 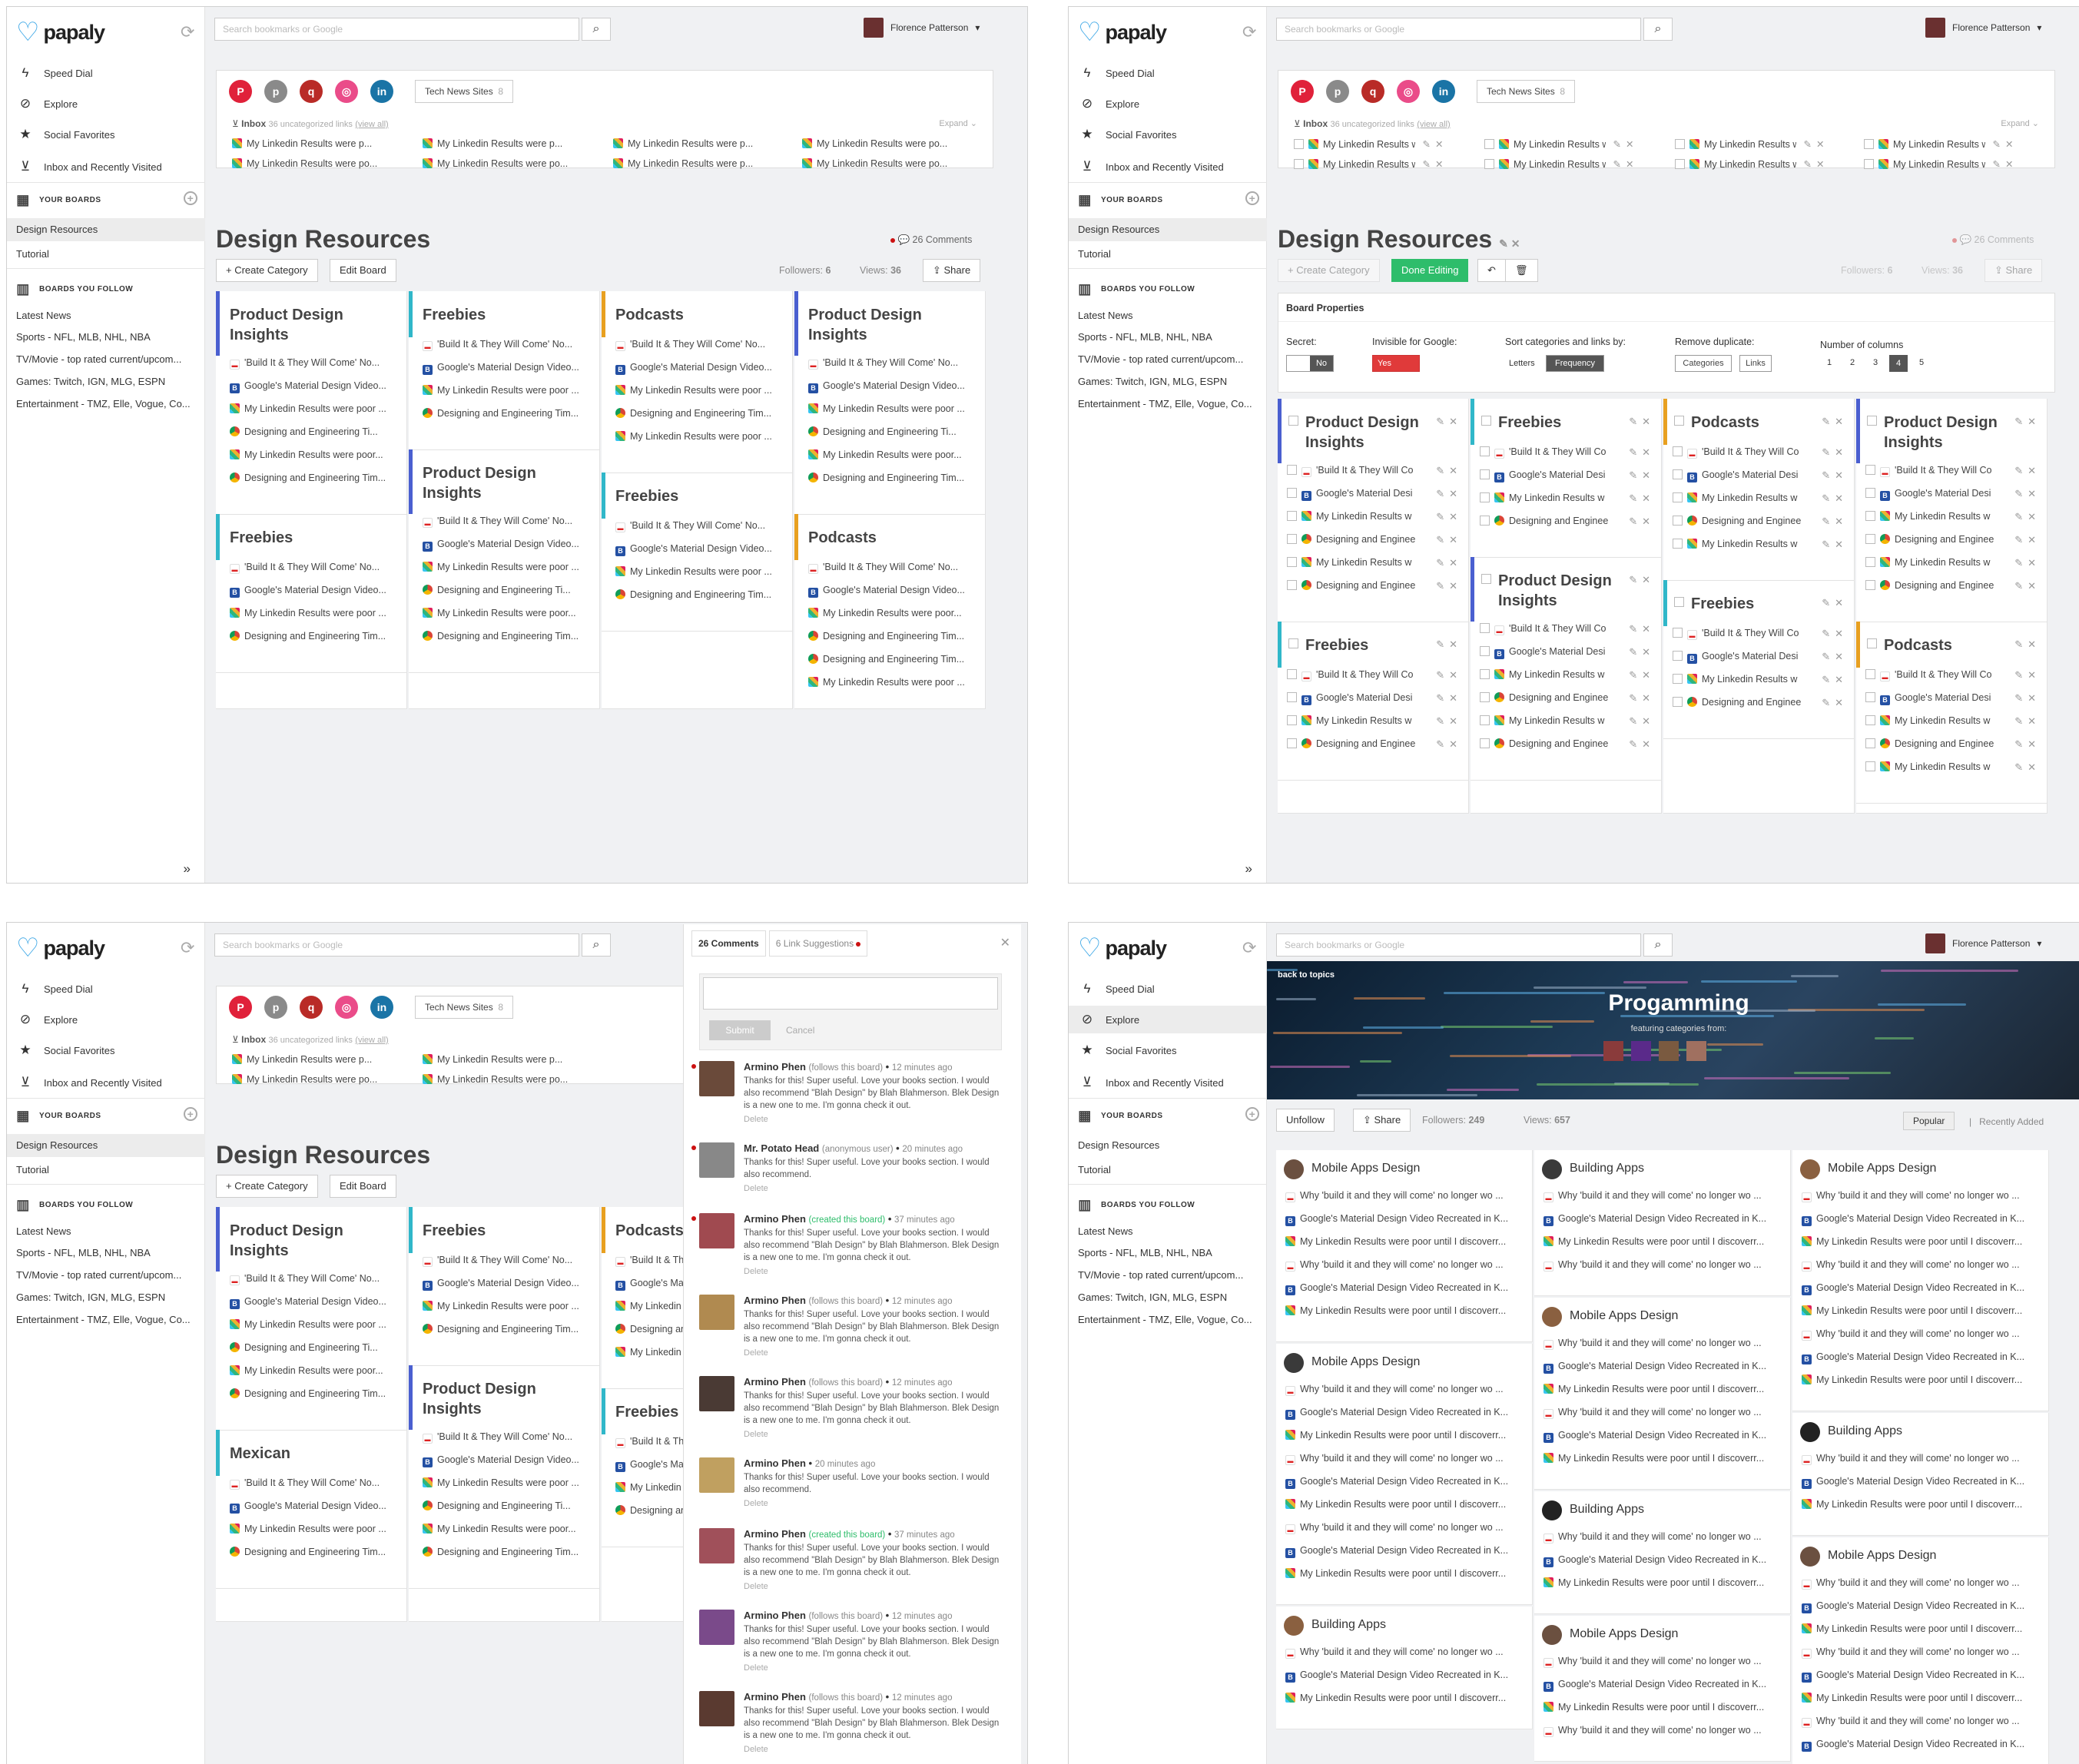 What do you see at coordinates (188, 869) in the screenshot?
I see `collapse-icon: »` at bounding box center [188, 869].